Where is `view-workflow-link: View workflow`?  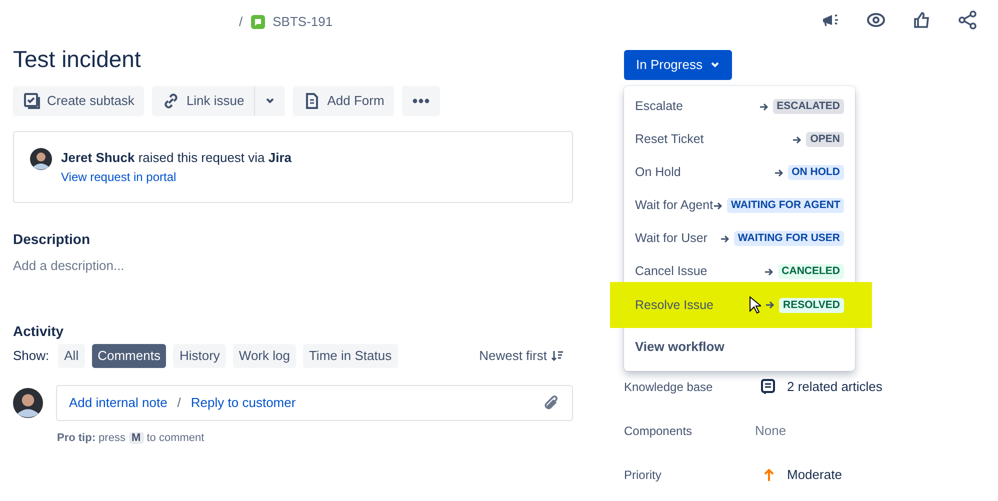 view-workflow-link: View workflow is located at coordinates (739, 346).